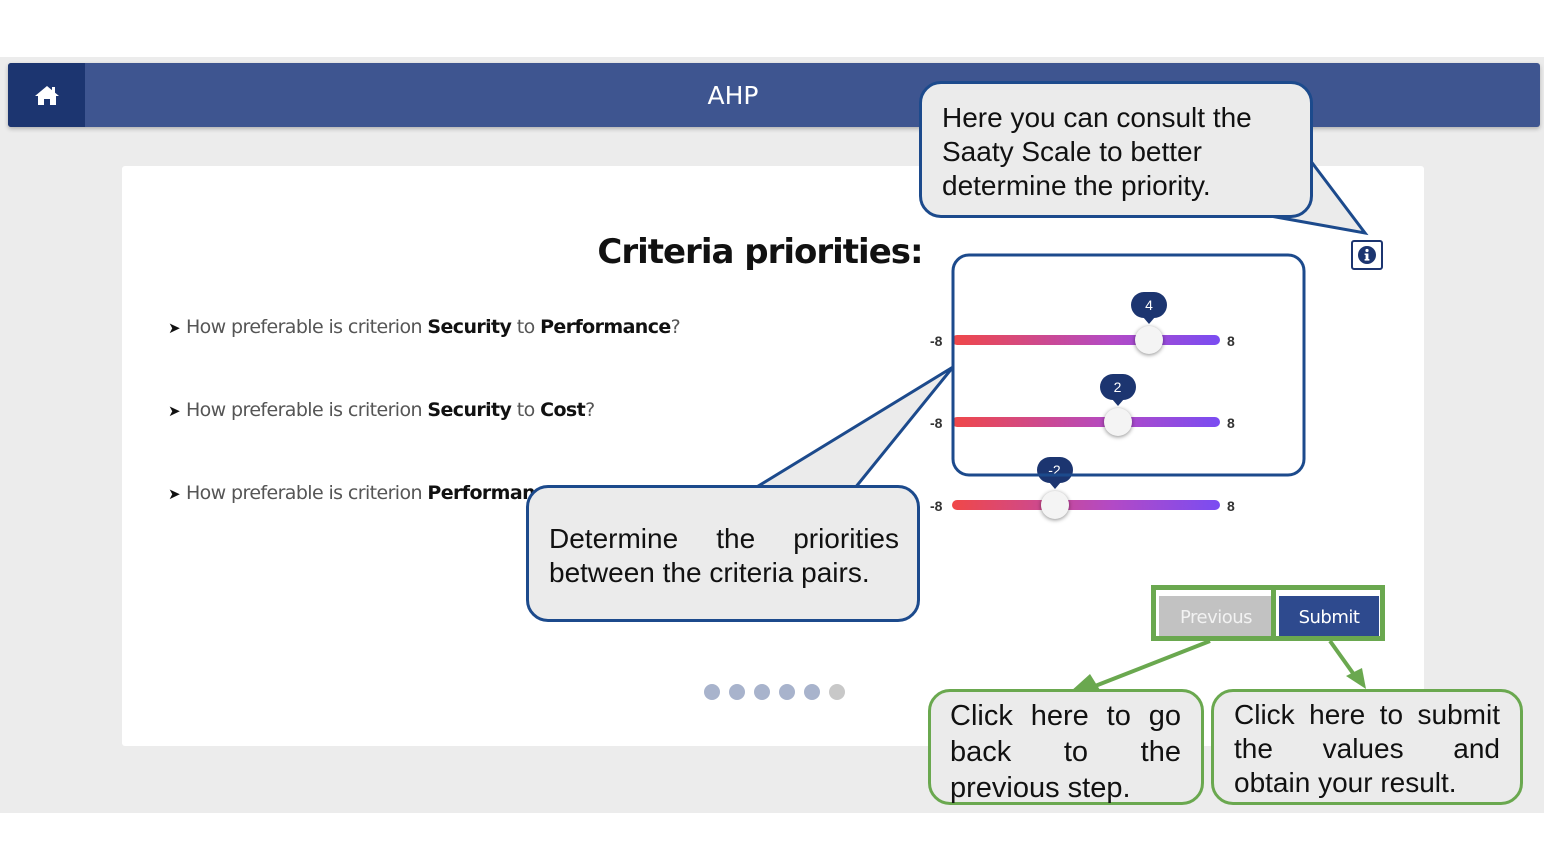 The width and height of the screenshot is (1544, 868). Describe the element at coordinates (1128, 365) in the screenshot. I see `slider-highlight-box` at that location.